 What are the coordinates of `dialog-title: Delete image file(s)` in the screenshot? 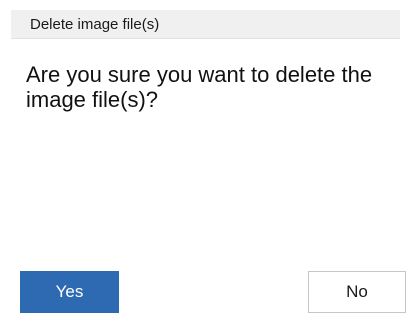 It's located at (95, 24).